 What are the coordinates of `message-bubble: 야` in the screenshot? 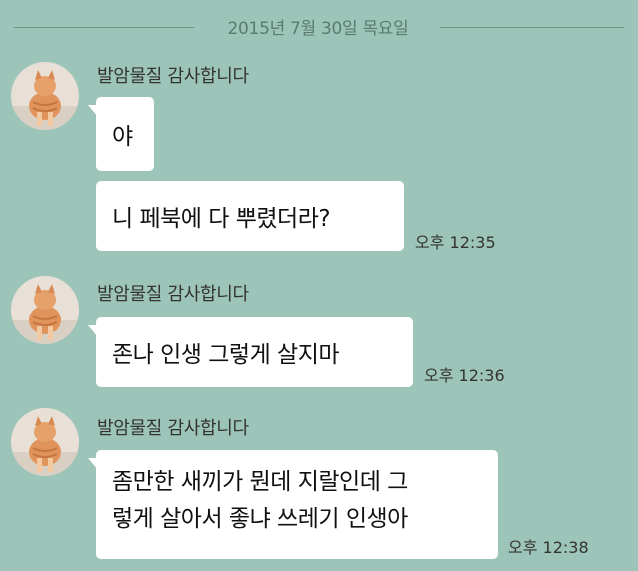 It's located at (121, 134).